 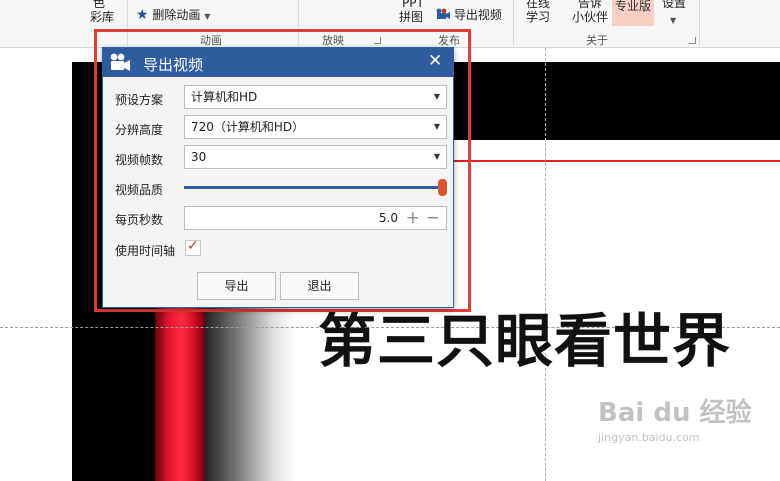 I want to click on ppt-label-top: PPT, so click(x=413, y=5).